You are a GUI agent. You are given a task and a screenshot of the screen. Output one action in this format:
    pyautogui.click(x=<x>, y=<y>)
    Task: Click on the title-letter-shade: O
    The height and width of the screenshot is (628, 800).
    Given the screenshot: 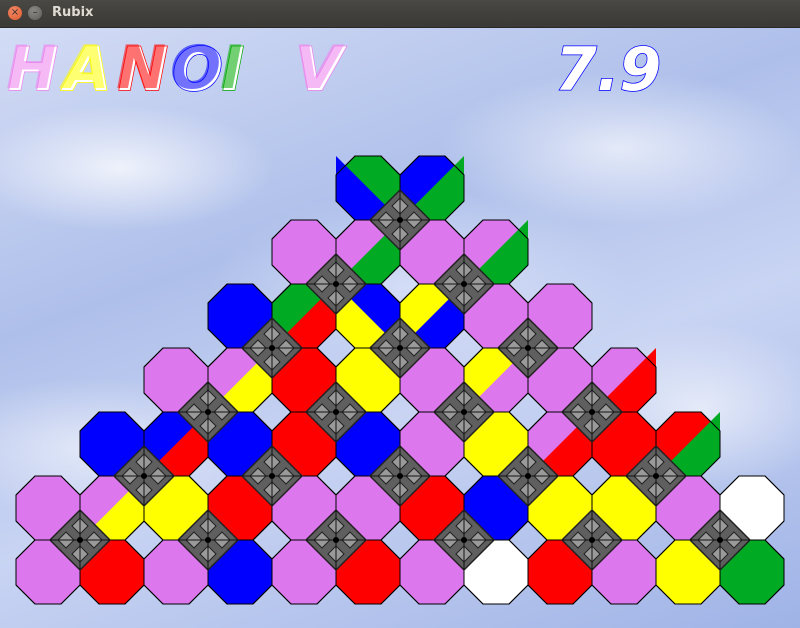 What is the action you would take?
    pyautogui.click(x=195, y=68)
    